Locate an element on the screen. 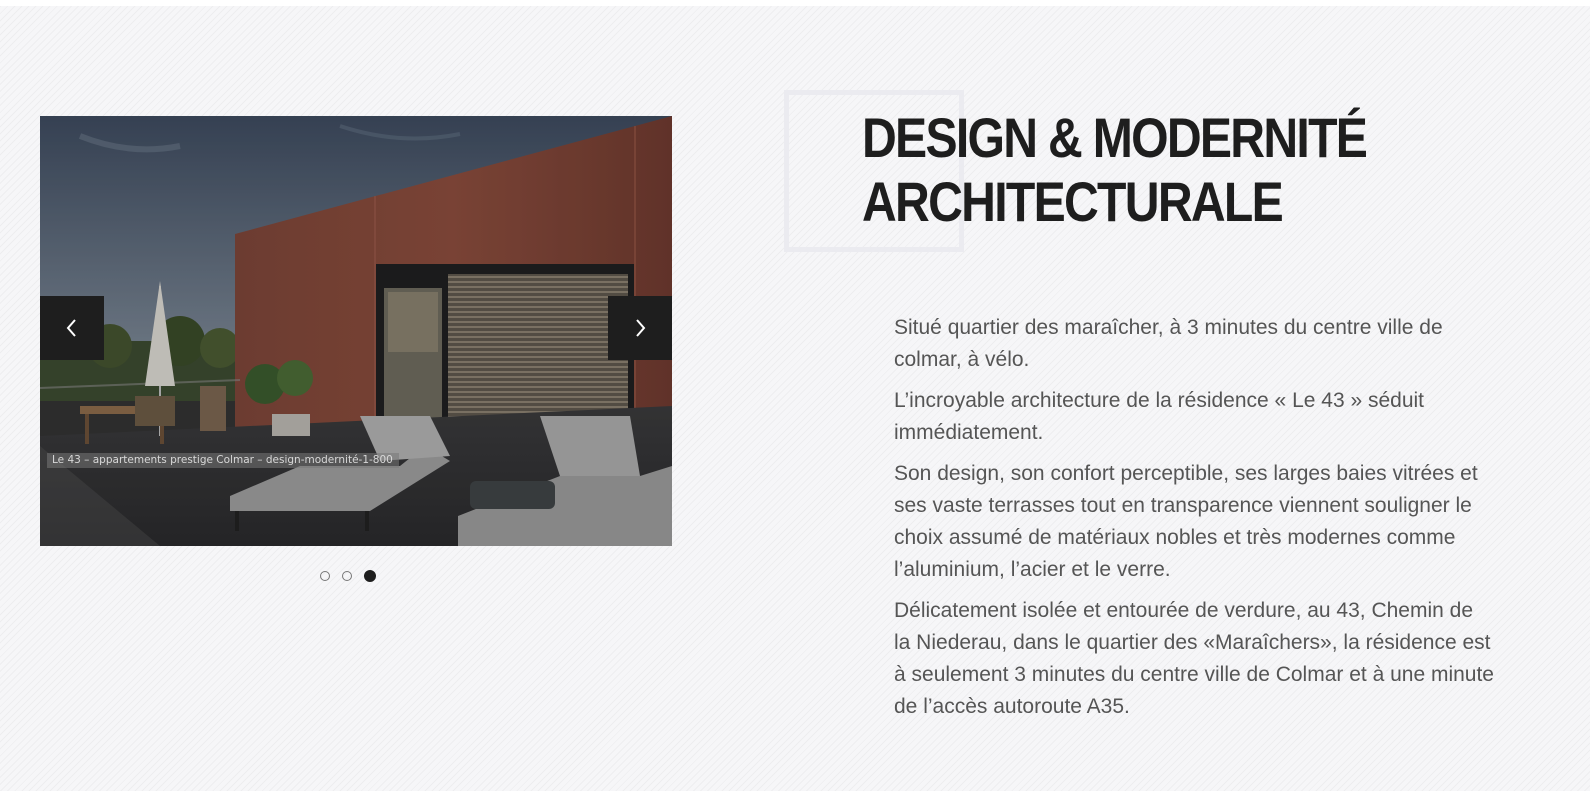 The height and width of the screenshot is (797, 1590). slider-dot-3-active is located at coordinates (370, 576).